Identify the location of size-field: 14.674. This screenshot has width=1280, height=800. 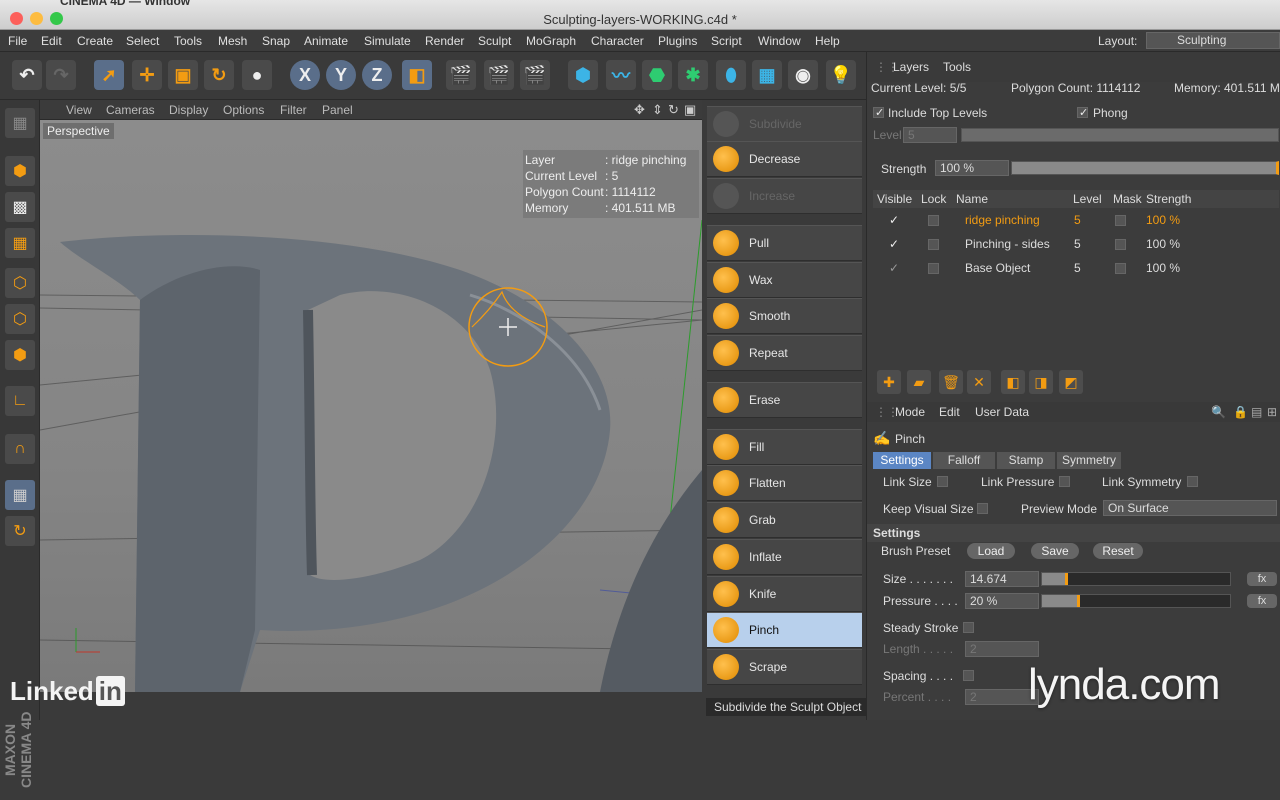
(1002, 579).